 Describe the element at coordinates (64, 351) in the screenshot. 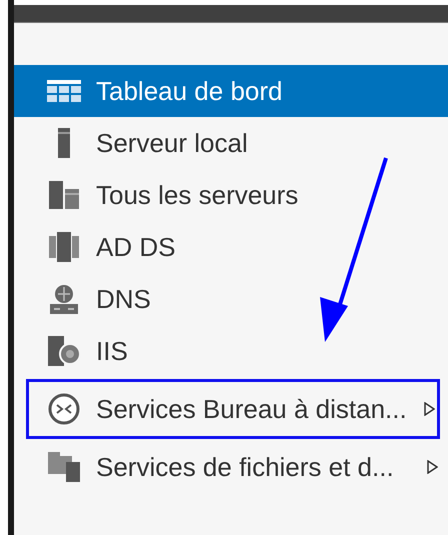

I see `server-globe-icon` at that location.